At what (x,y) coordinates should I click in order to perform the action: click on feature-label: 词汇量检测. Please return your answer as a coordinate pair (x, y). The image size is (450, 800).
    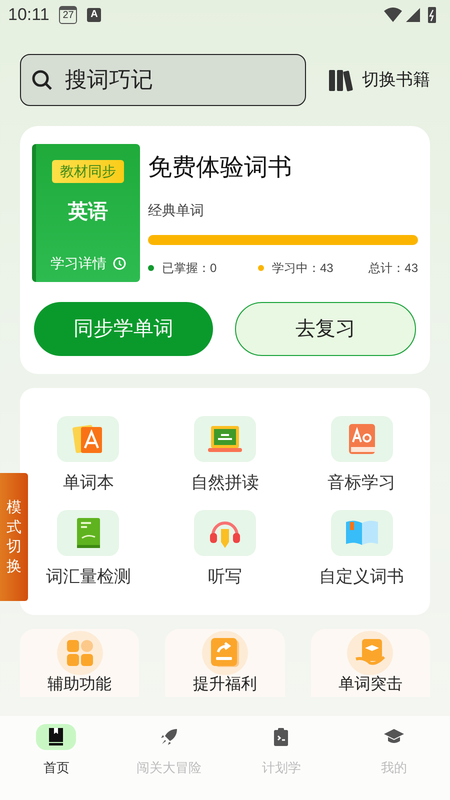
    Looking at the image, I should click on (88, 576).